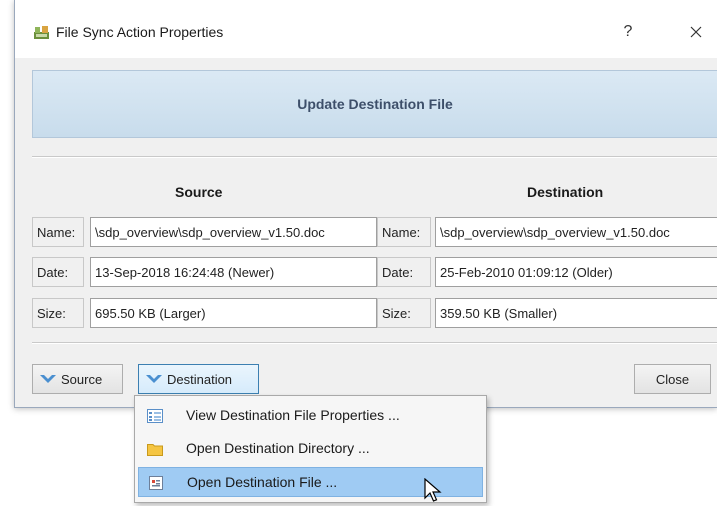 The width and height of the screenshot is (717, 506). What do you see at coordinates (565, 192) in the screenshot?
I see `destination-heading: Destination` at bounding box center [565, 192].